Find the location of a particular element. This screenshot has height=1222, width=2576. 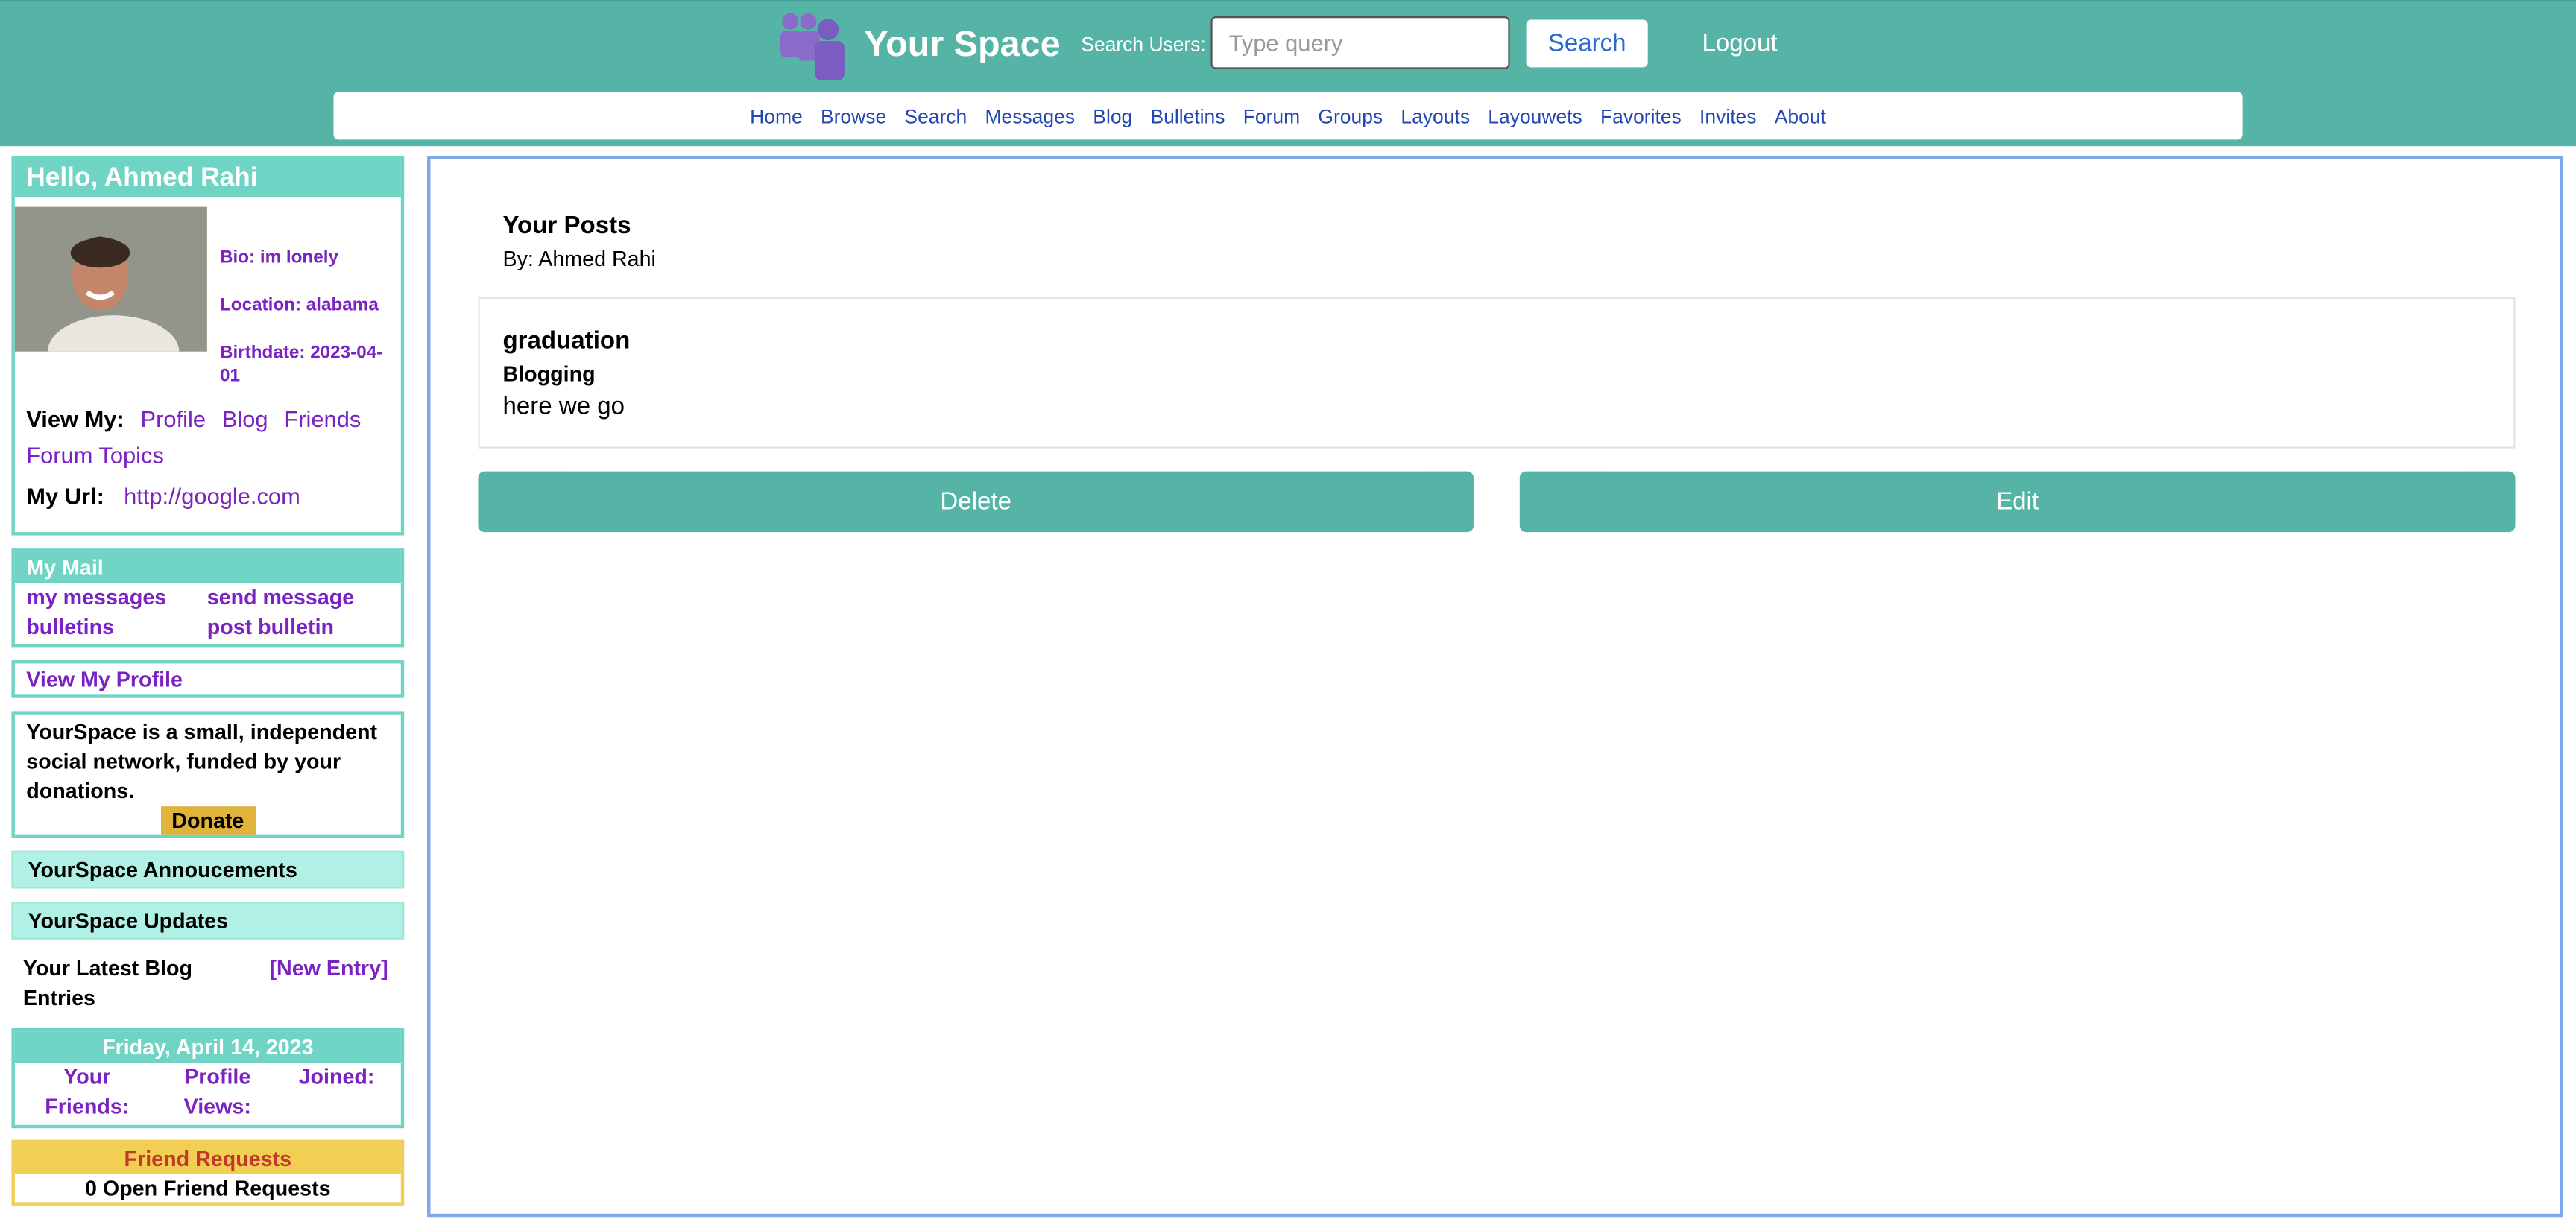

post-category: Blogging is located at coordinates (549, 373).